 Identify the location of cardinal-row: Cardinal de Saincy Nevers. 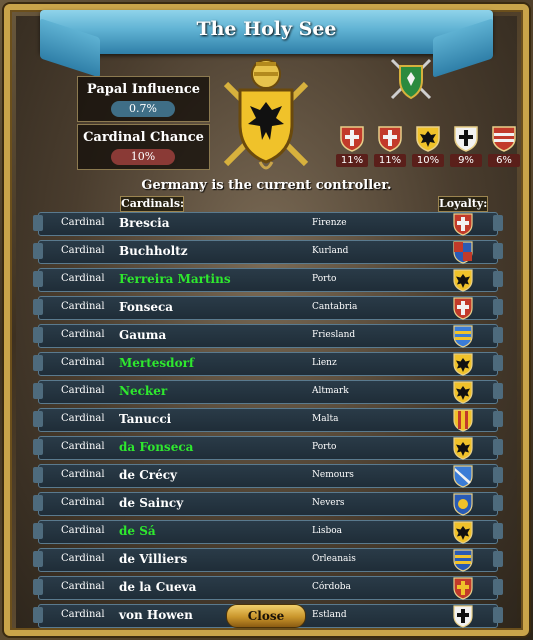
(268, 504).